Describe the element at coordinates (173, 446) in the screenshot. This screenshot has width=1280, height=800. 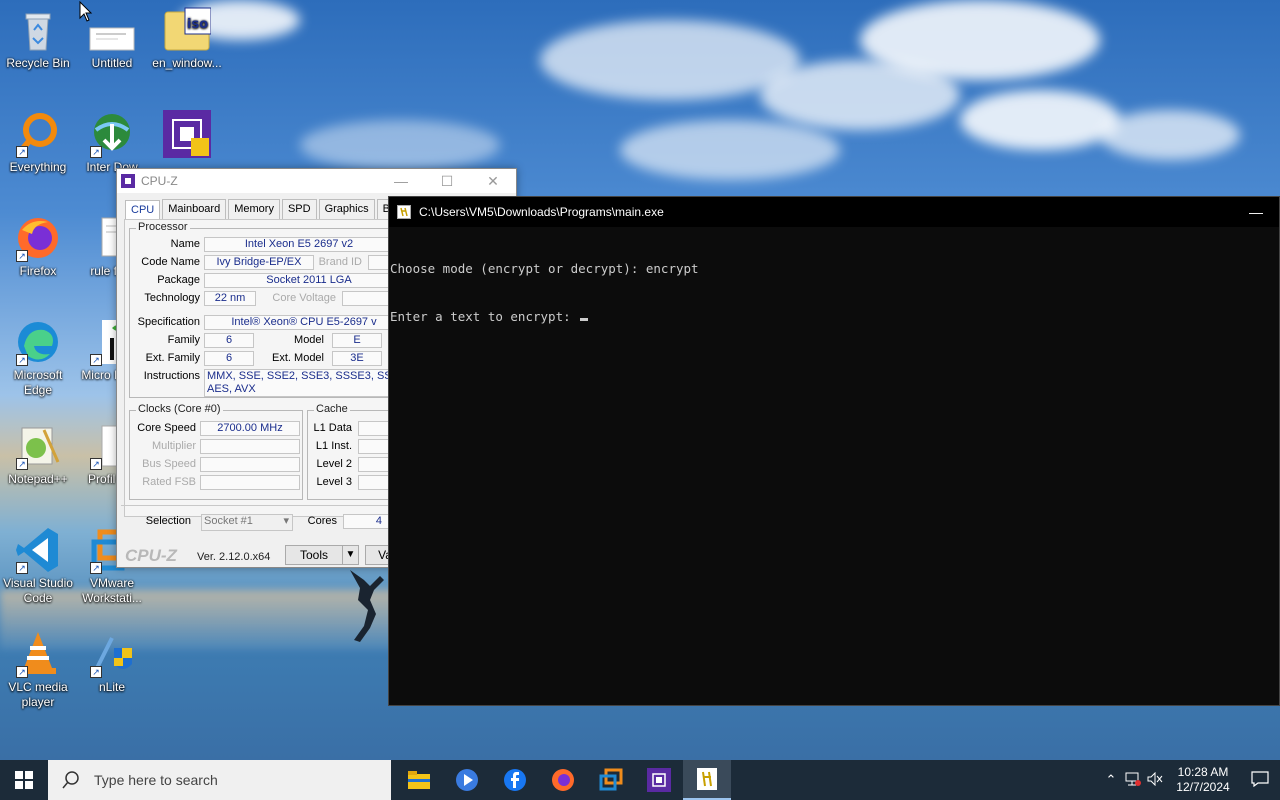
I see `multiplier-label: Multiplier` at that location.